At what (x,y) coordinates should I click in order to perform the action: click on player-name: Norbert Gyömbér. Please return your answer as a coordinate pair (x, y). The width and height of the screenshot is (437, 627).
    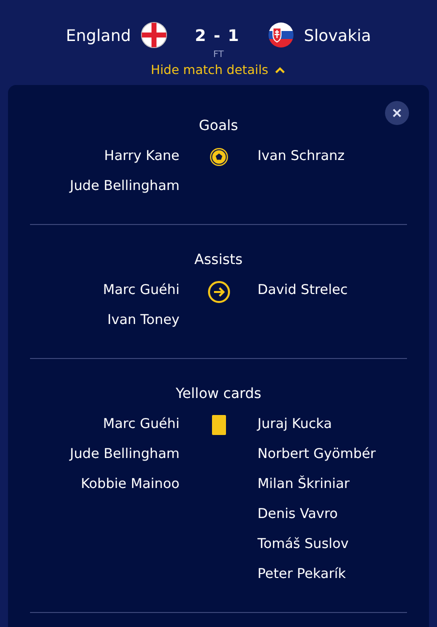
    Looking at the image, I should click on (317, 454).